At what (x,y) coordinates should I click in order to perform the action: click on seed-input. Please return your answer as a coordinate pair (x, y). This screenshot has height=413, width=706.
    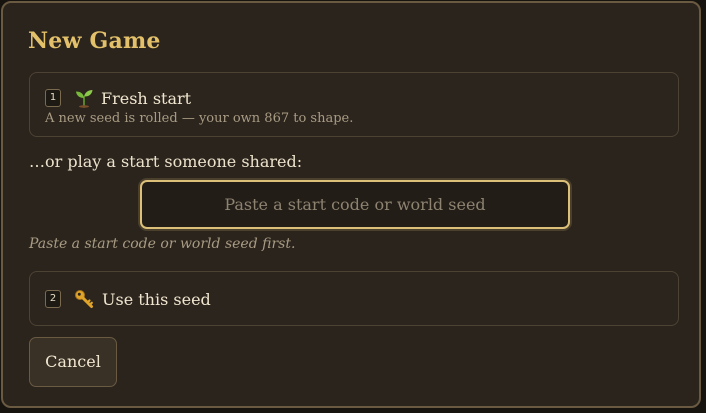
    Looking at the image, I should click on (355, 204).